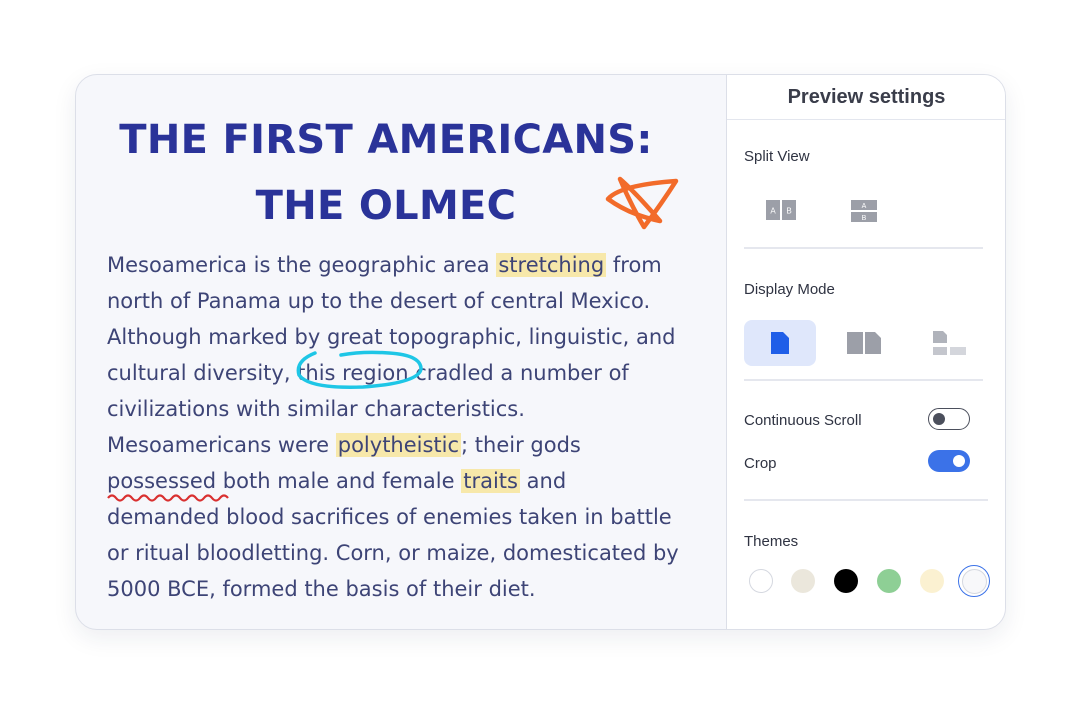 The image size is (1080, 720). I want to click on split-view-label: Split View, so click(777, 156).